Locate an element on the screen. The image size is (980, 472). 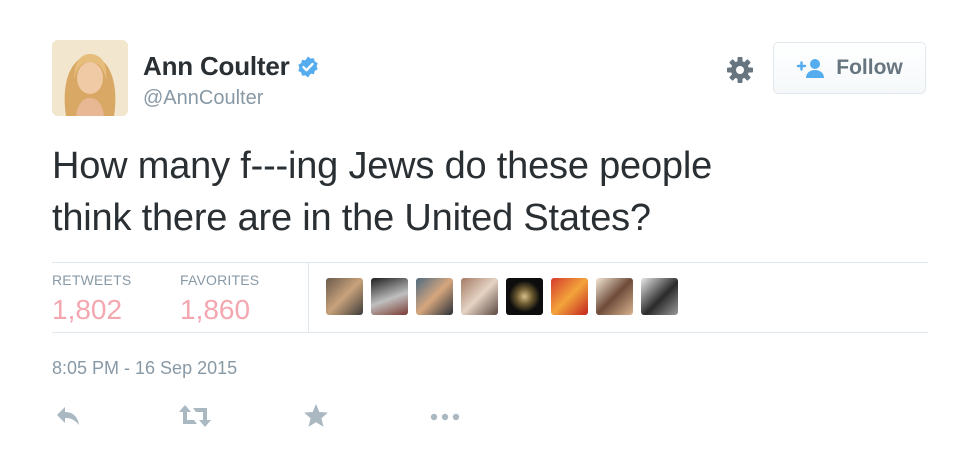
add-user-icon is located at coordinates (811, 68).